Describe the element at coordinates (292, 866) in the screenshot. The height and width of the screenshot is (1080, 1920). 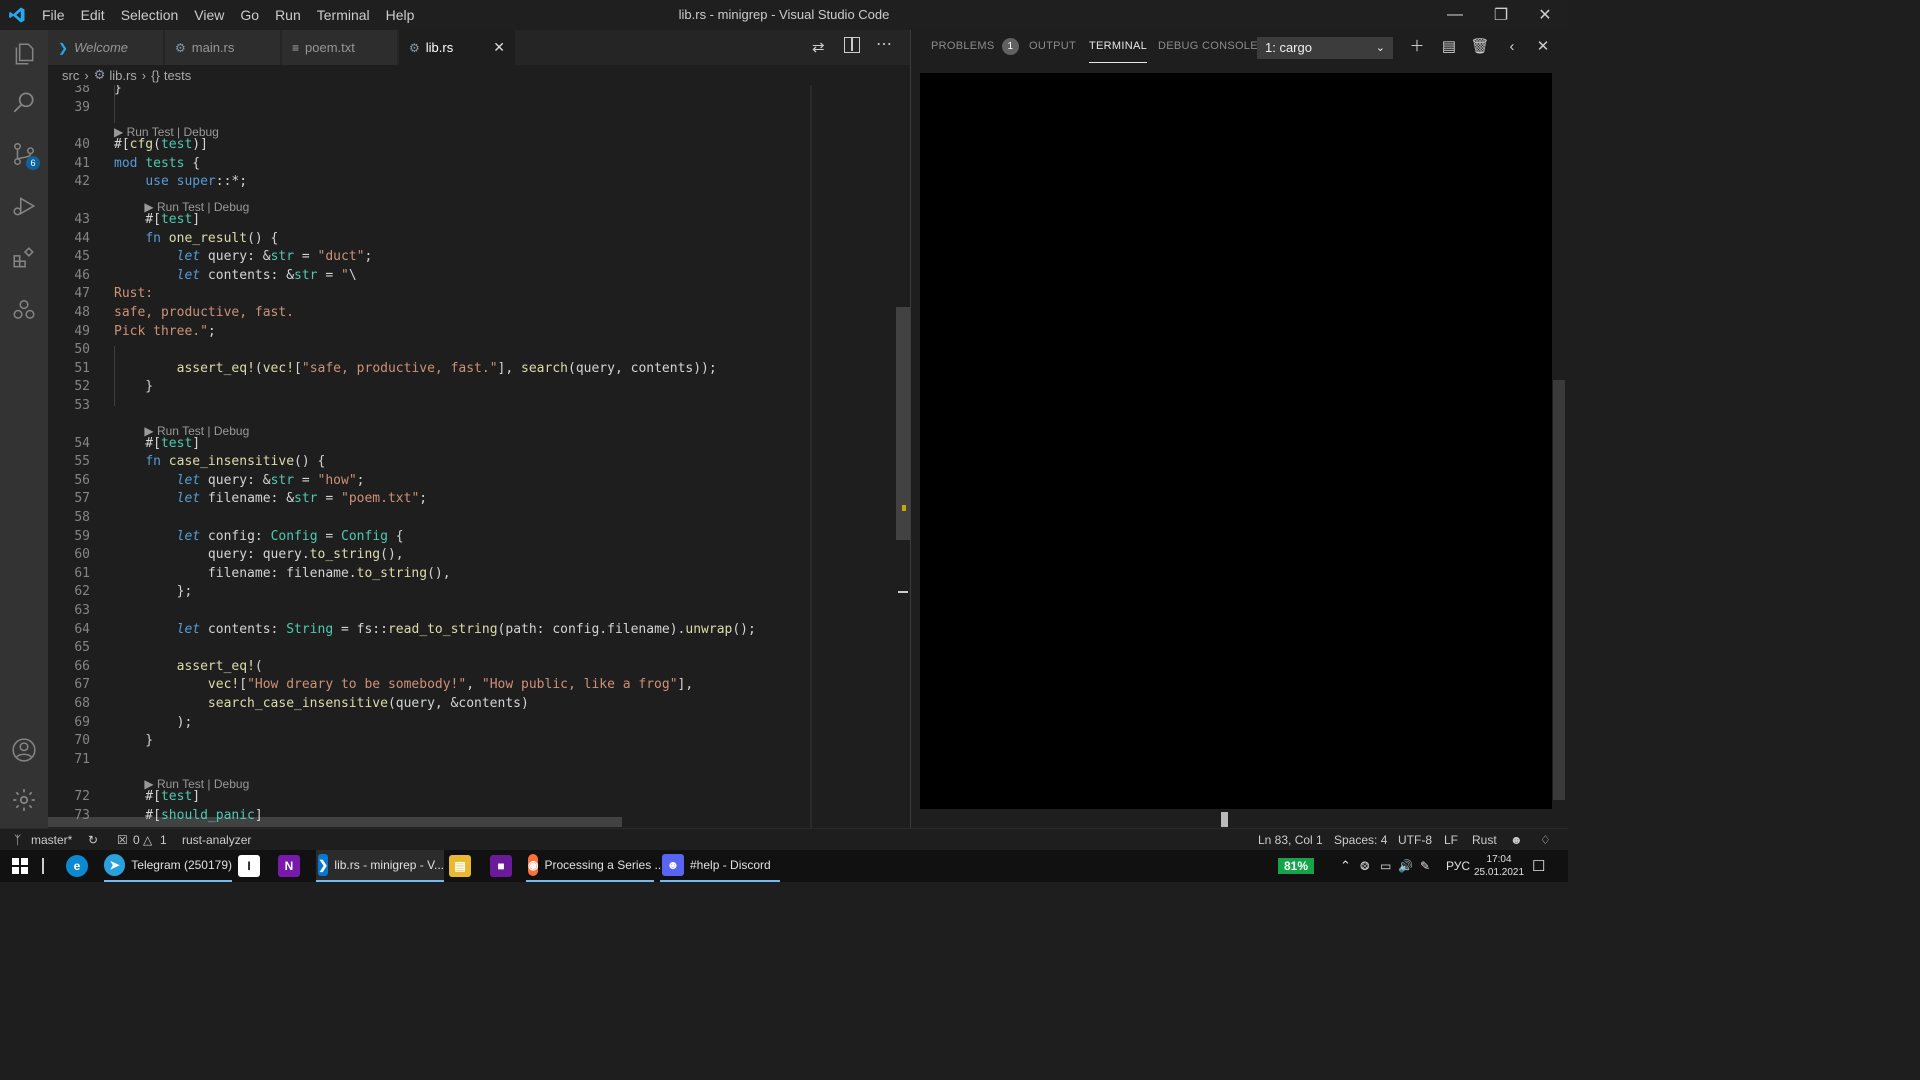
I see `onenote-icon: N` at that location.